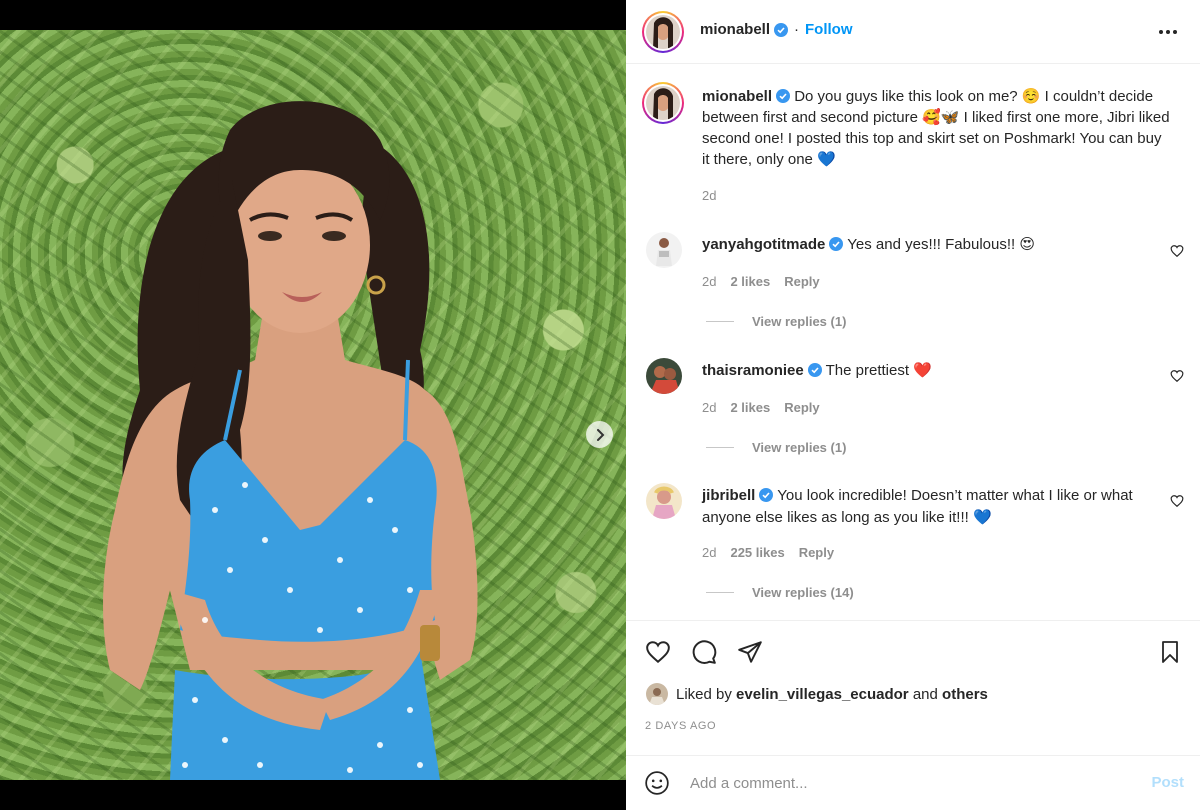 This screenshot has height=810, width=1200. I want to click on more-icon, so click(1168, 32).